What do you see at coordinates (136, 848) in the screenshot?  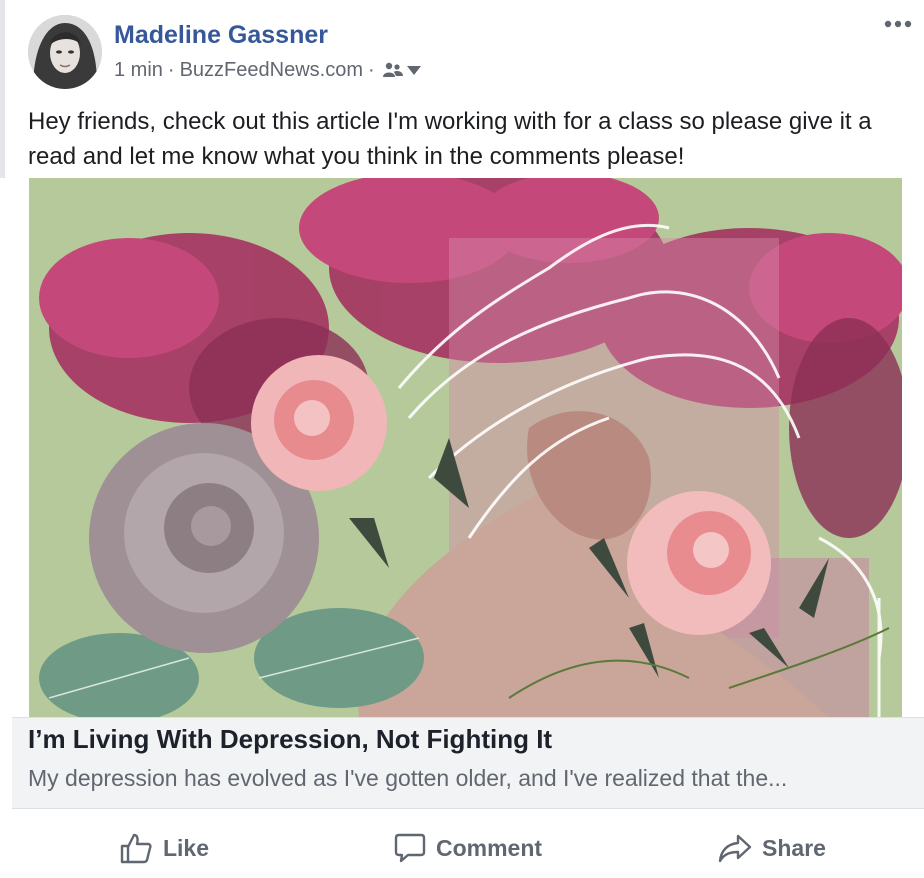 I see `thumbs-up-icon` at bounding box center [136, 848].